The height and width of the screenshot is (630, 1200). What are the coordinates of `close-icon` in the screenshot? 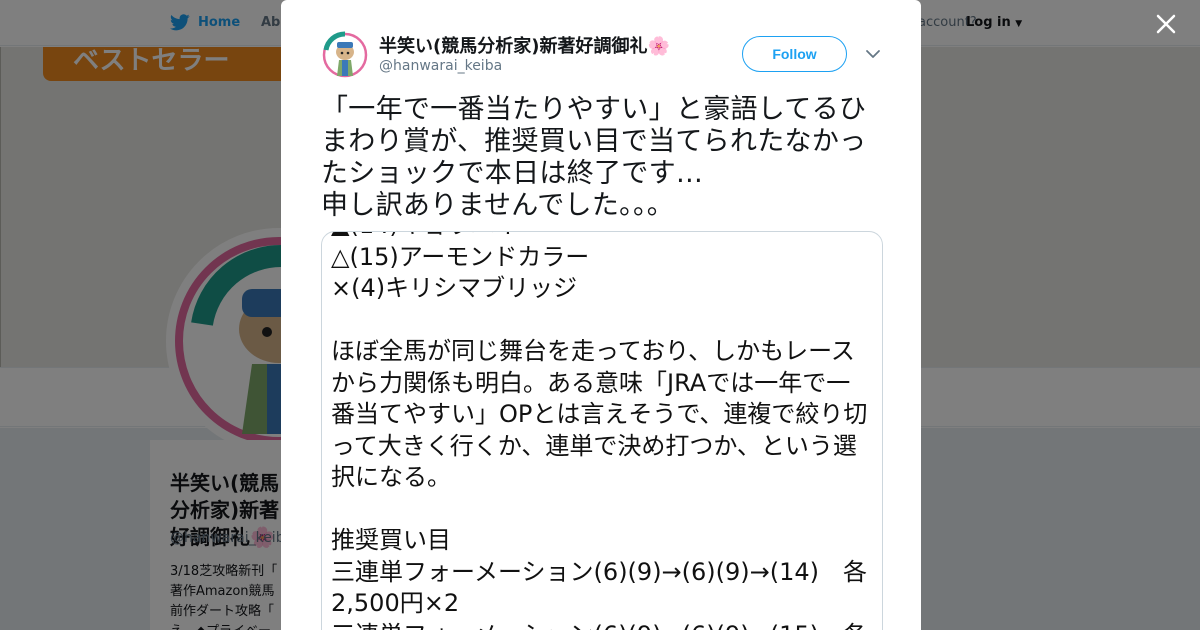 It's located at (1166, 24).